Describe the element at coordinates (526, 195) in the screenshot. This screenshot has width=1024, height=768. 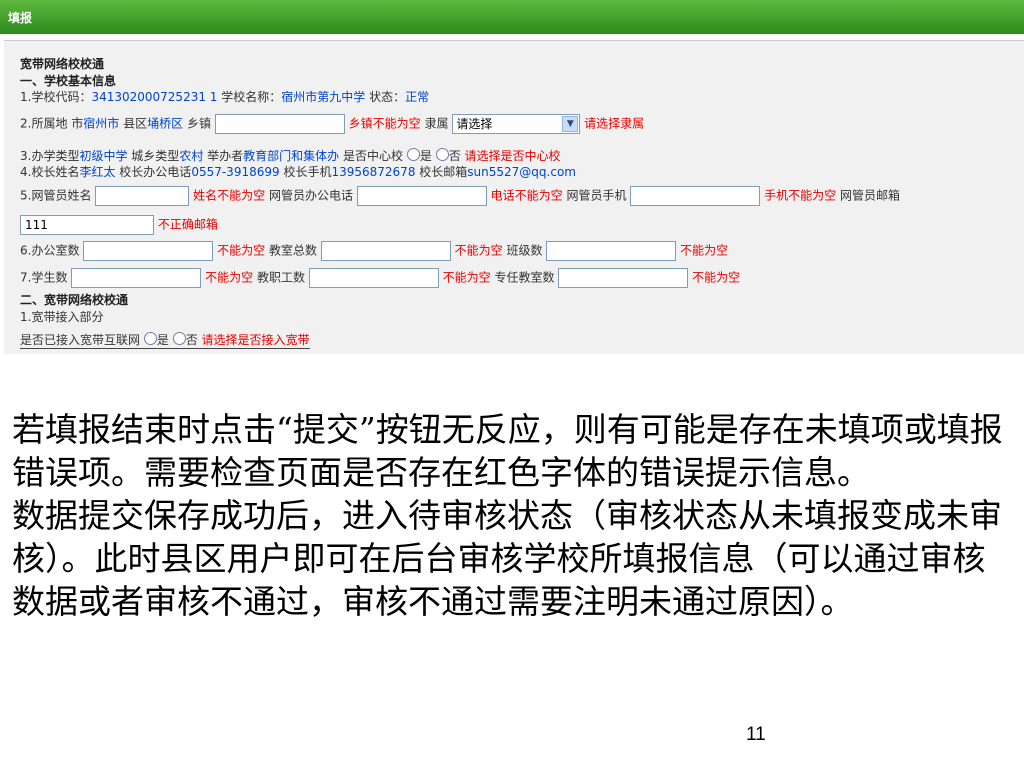
I see `admin-phone-error: 电话不能为空` at that location.